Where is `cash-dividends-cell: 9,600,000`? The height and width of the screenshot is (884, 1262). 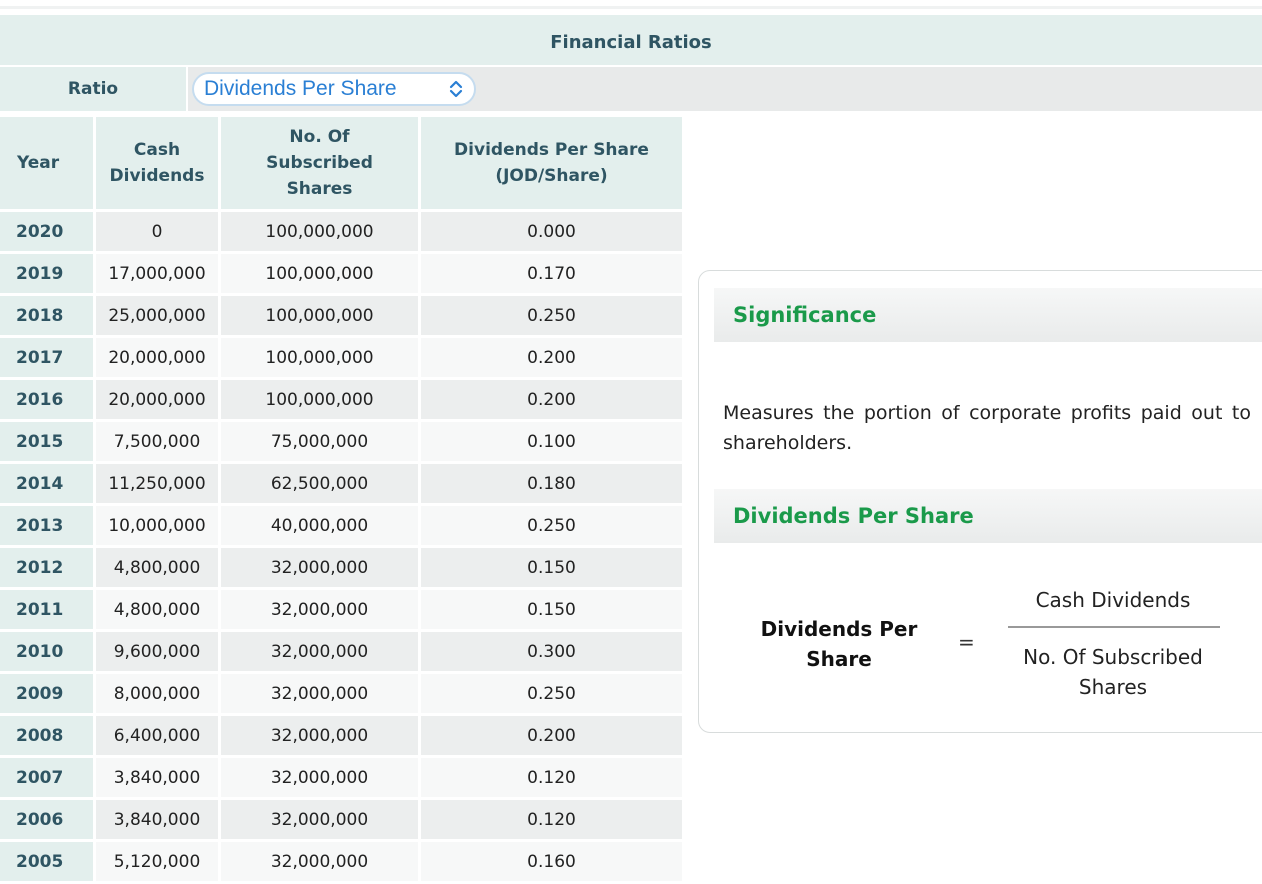
cash-dividends-cell: 9,600,000 is located at coordinates (158, 650).